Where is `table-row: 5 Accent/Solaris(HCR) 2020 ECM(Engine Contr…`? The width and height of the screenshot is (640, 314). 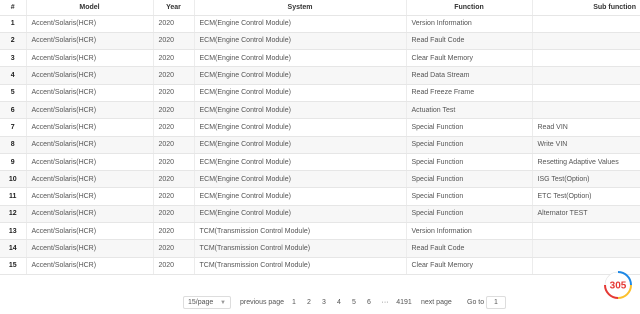 table-row: 5 Accent/Solaris(HCR) 2020 ECM(Engine Contr… is located at coordinates (320, 93).